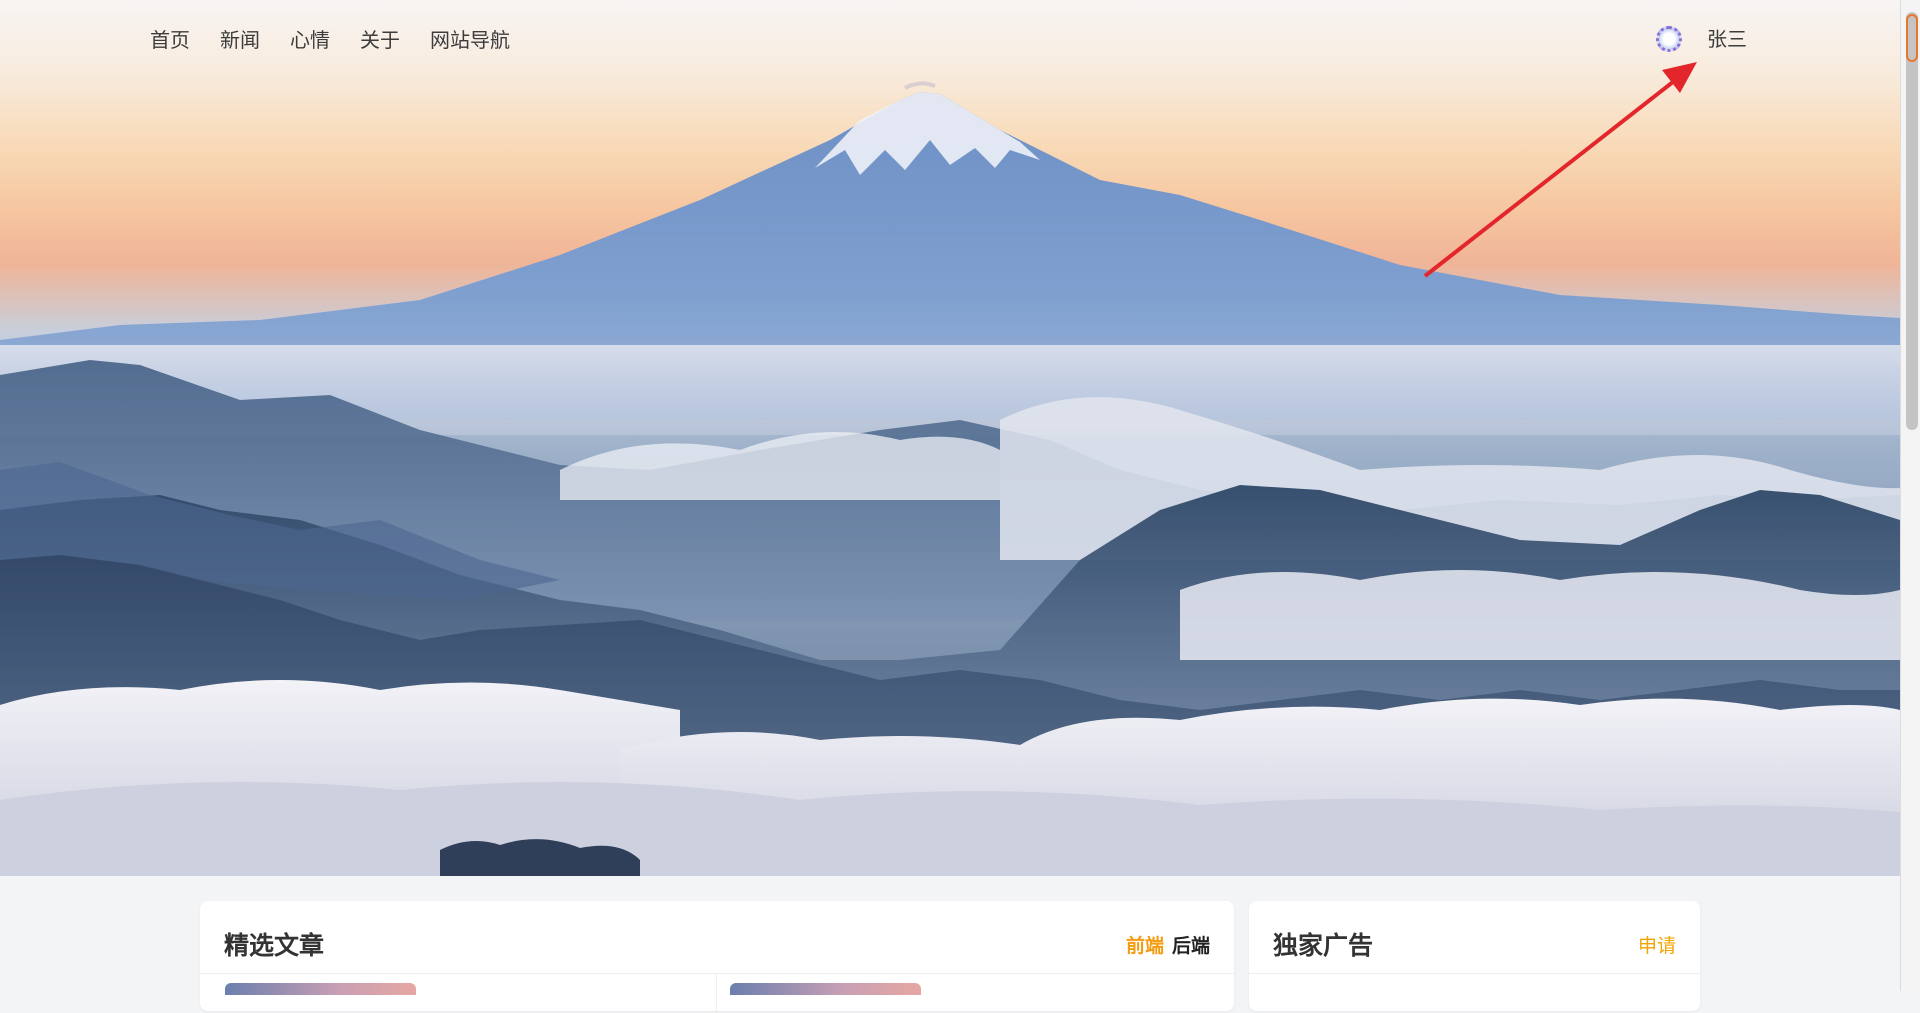  Describe the element at coordinates (1912, 221) in the screenshot. I see `scrollbar-thumb` at that location.